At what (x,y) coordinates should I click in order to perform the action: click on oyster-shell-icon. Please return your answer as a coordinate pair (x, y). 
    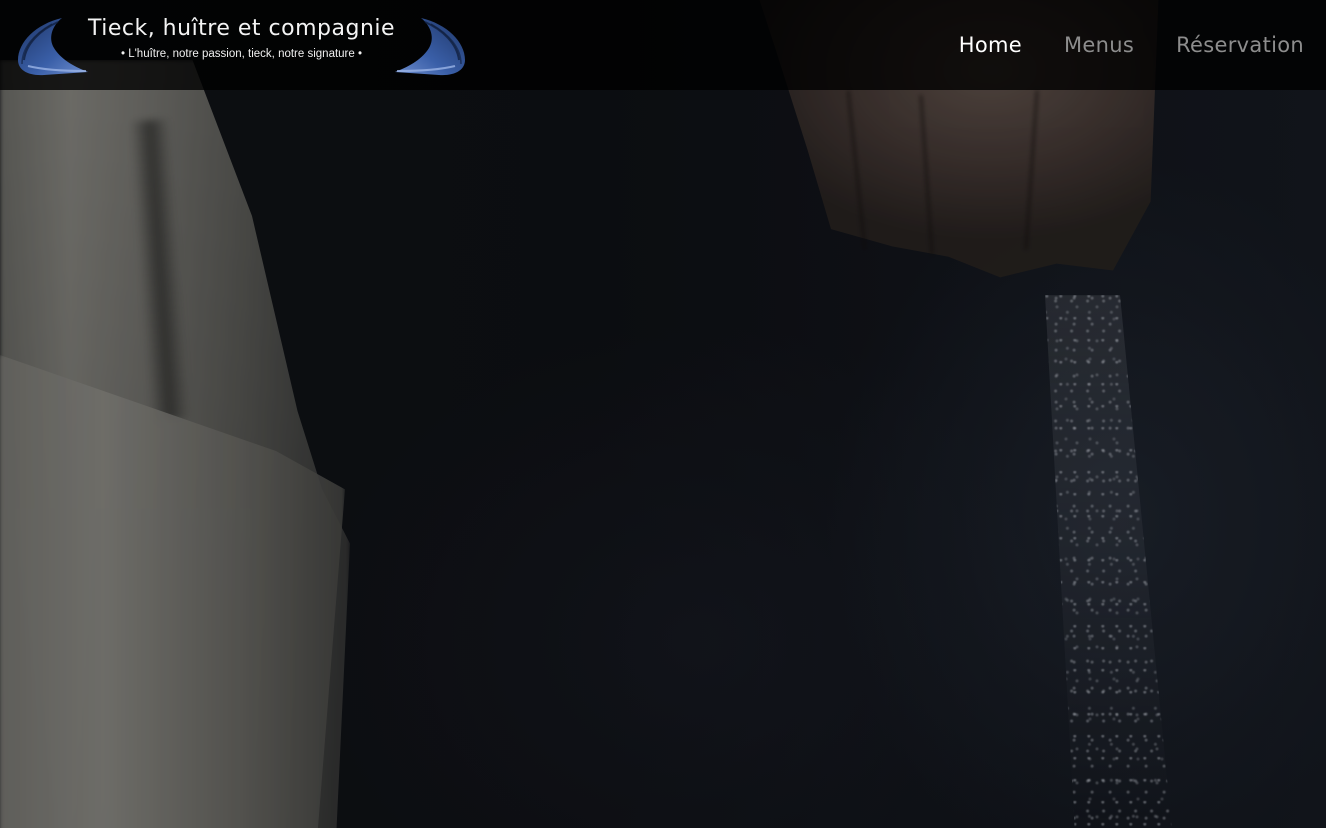
    Looking at the image, I should click on (430, 47).